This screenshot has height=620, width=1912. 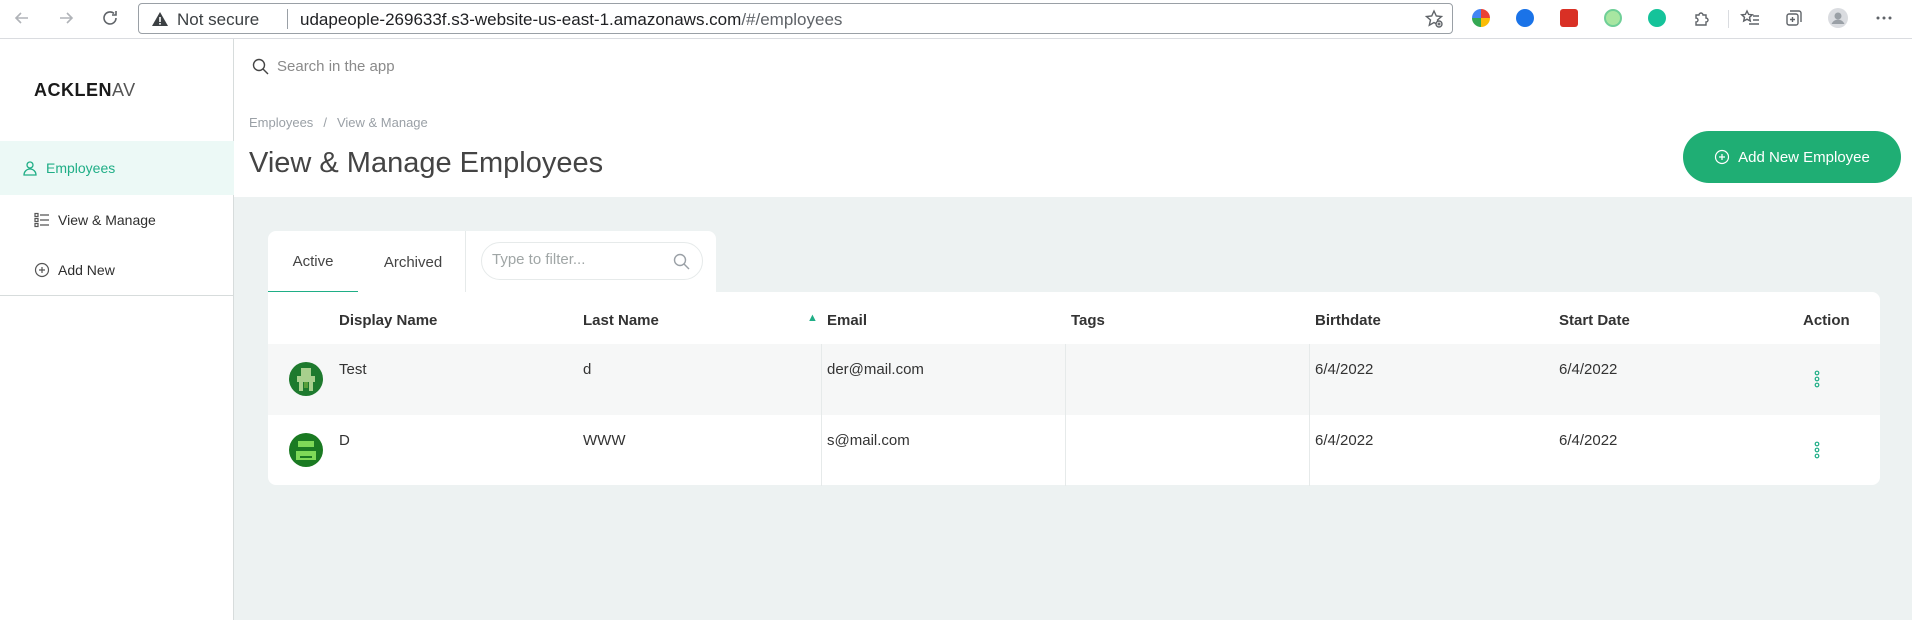 What do you see at coordinates (604, 440) in the screenshot?
I see `cell-last-name: WWW` at bounding box center [604, 440].